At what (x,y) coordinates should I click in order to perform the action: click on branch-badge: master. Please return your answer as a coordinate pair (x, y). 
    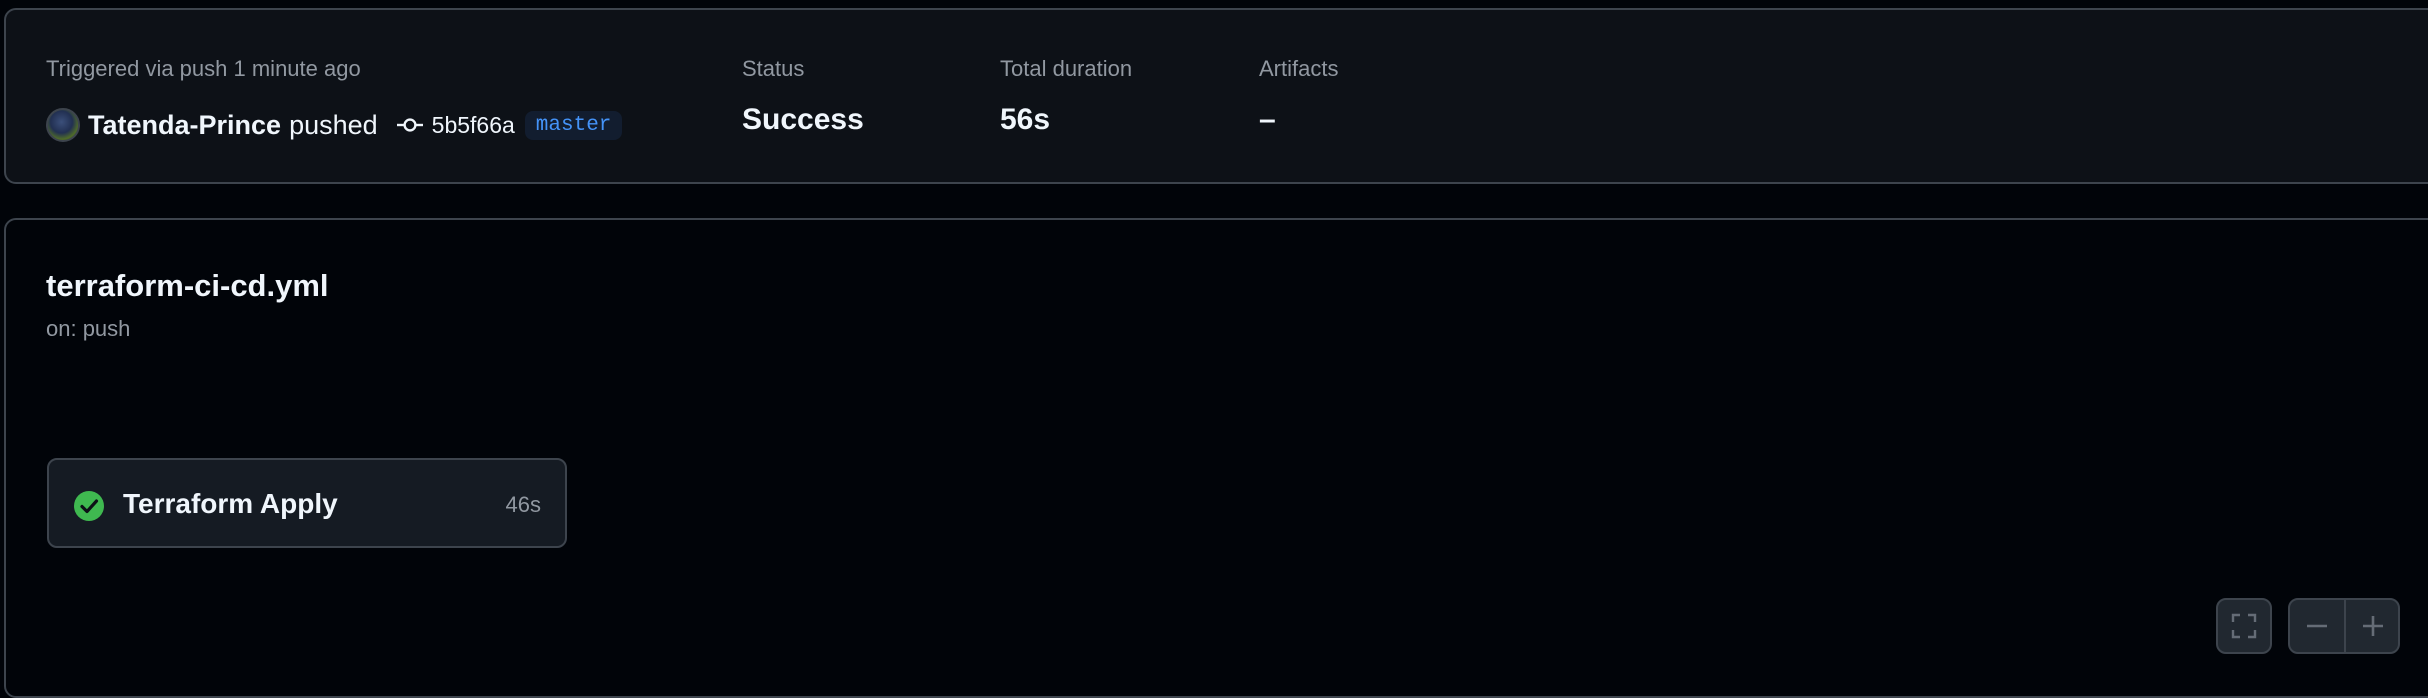
    Looking at the image, I should click on (573, 125).